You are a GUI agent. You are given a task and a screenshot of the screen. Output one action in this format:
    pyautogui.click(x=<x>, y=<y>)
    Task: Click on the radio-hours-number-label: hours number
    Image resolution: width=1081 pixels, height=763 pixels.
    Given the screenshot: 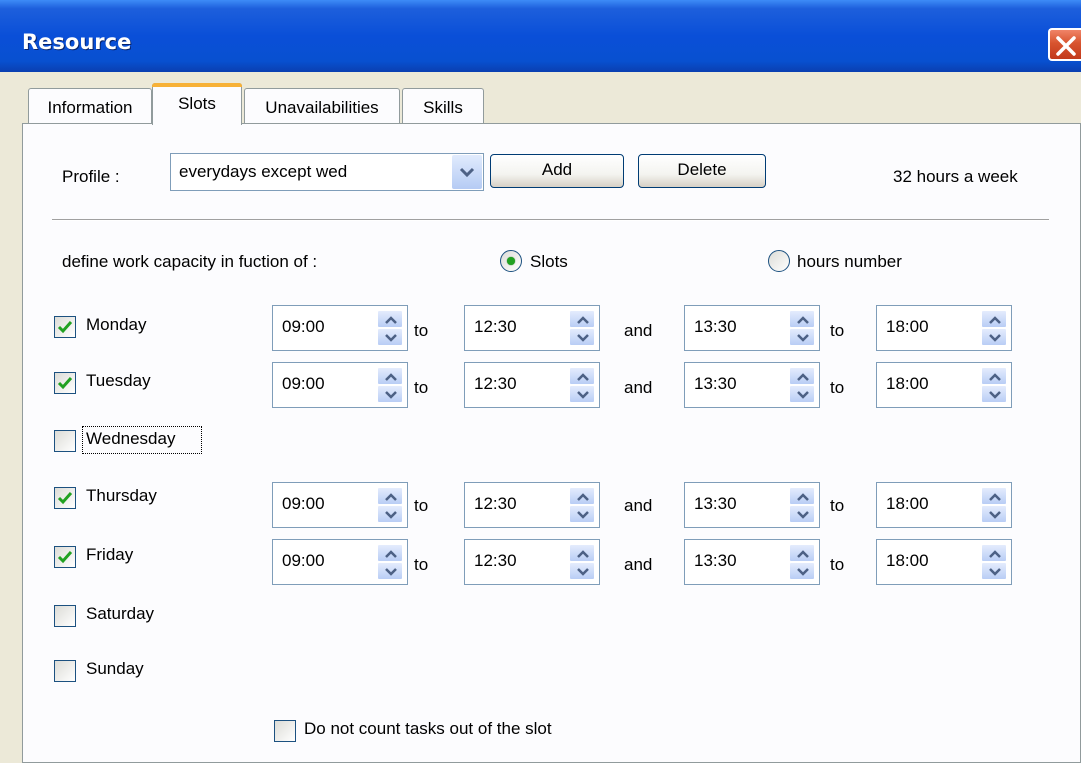 What is the action you would take?
    pyautogui.click(x=849, y=261)
    